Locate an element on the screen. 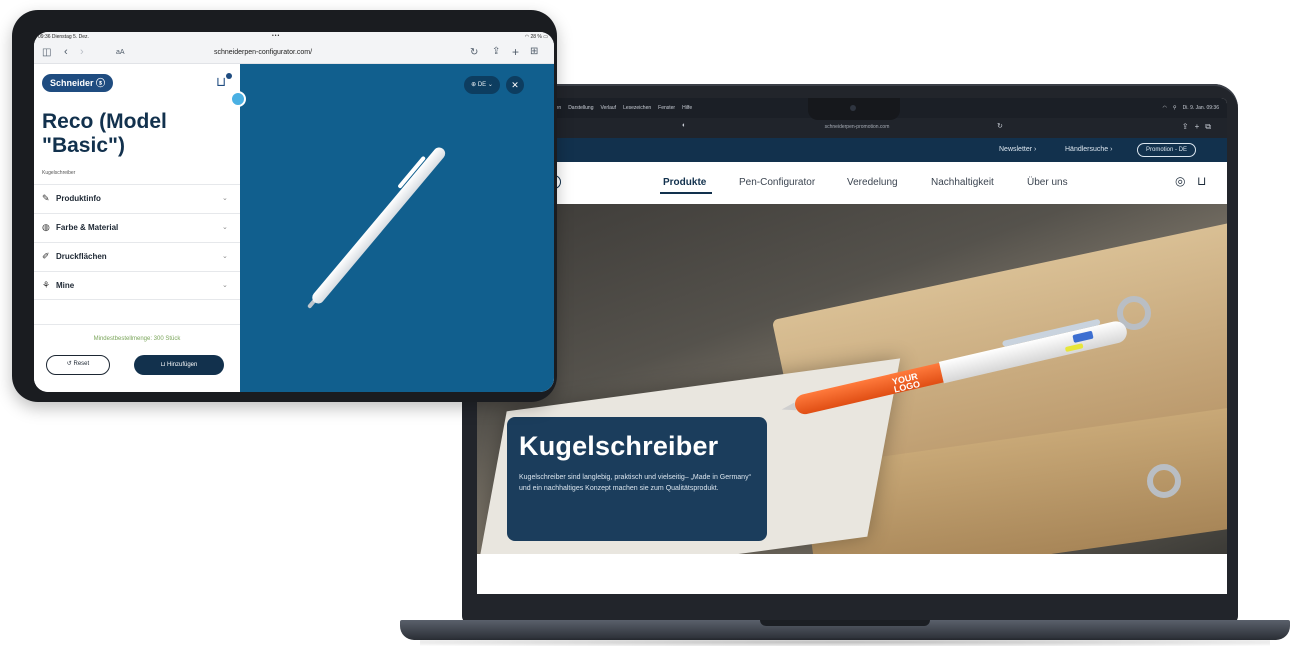  add-label: Hinzufügen is located at coordinates (182, 365).